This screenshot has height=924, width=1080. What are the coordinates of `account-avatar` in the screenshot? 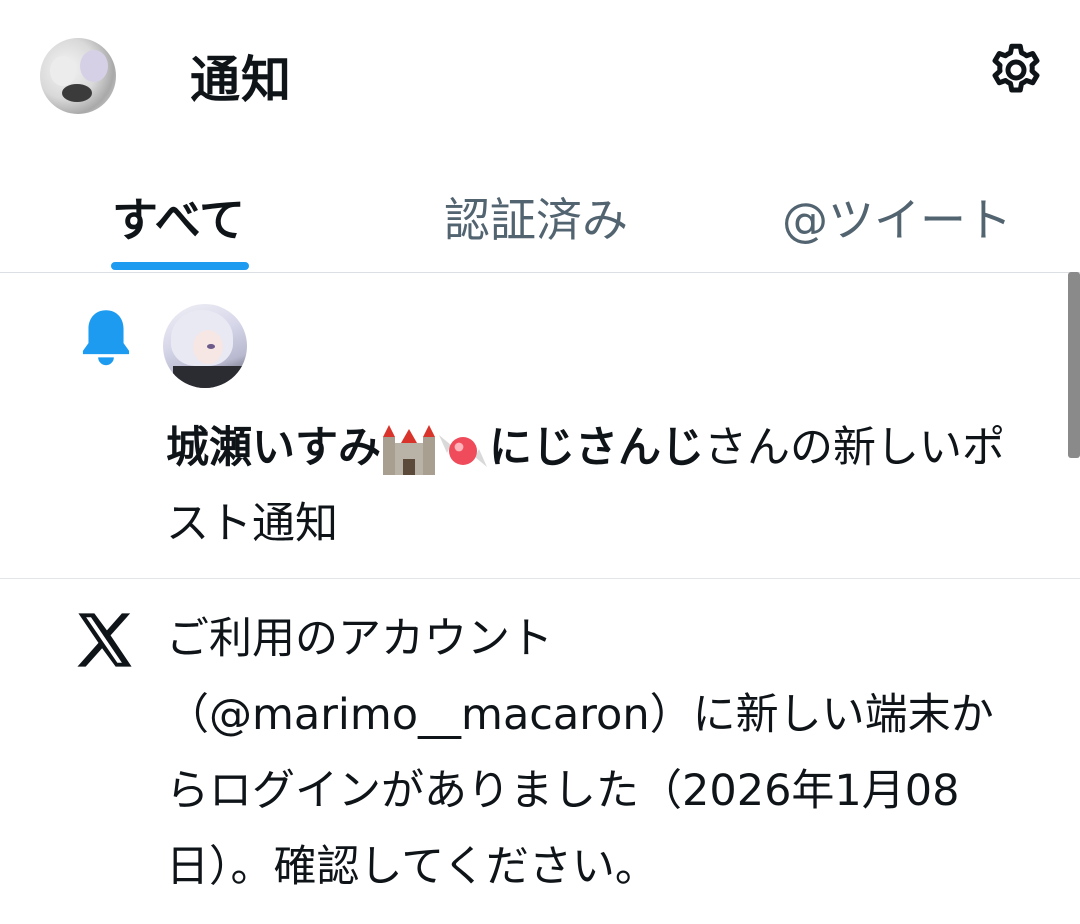 It's located at (78, 76).